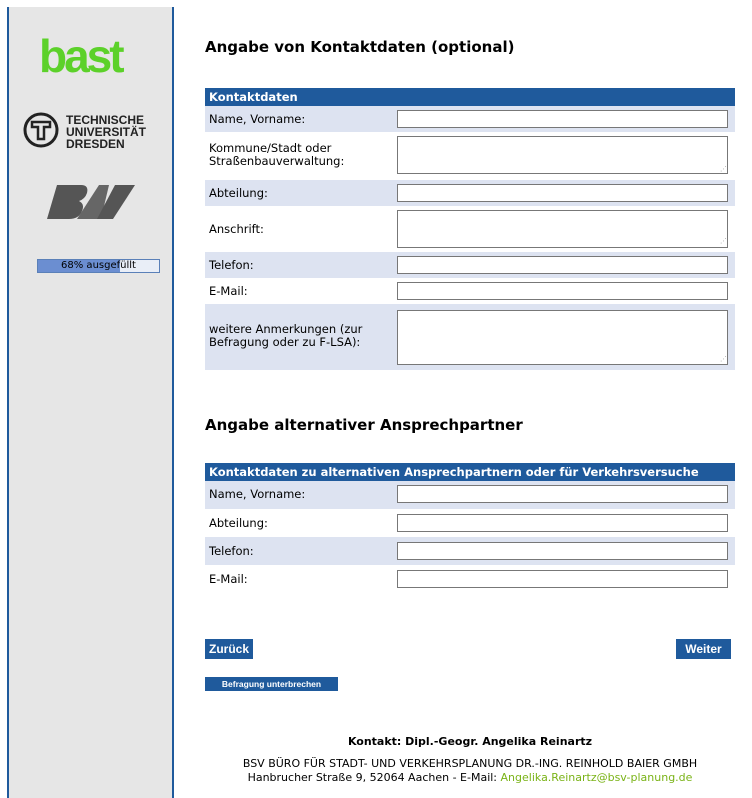 The image size is (752, 798). What do you see at coordinates (562, 494) in the screenshot?
I see `alt-name-input` at bounding box center [562, 494].